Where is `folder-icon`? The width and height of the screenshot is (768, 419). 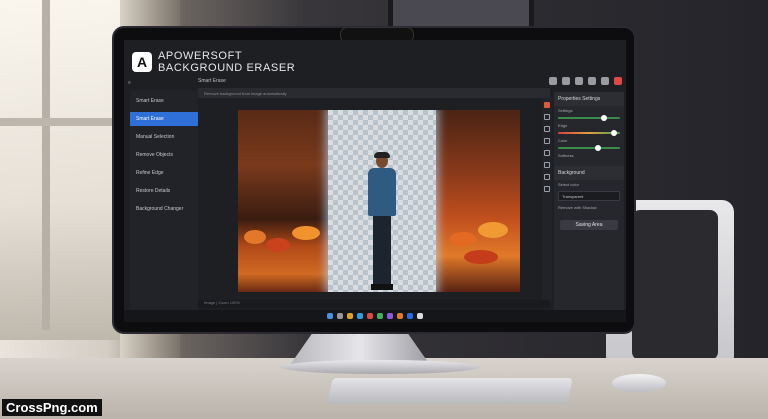
folder-icon is located at coordinates (350, 316).